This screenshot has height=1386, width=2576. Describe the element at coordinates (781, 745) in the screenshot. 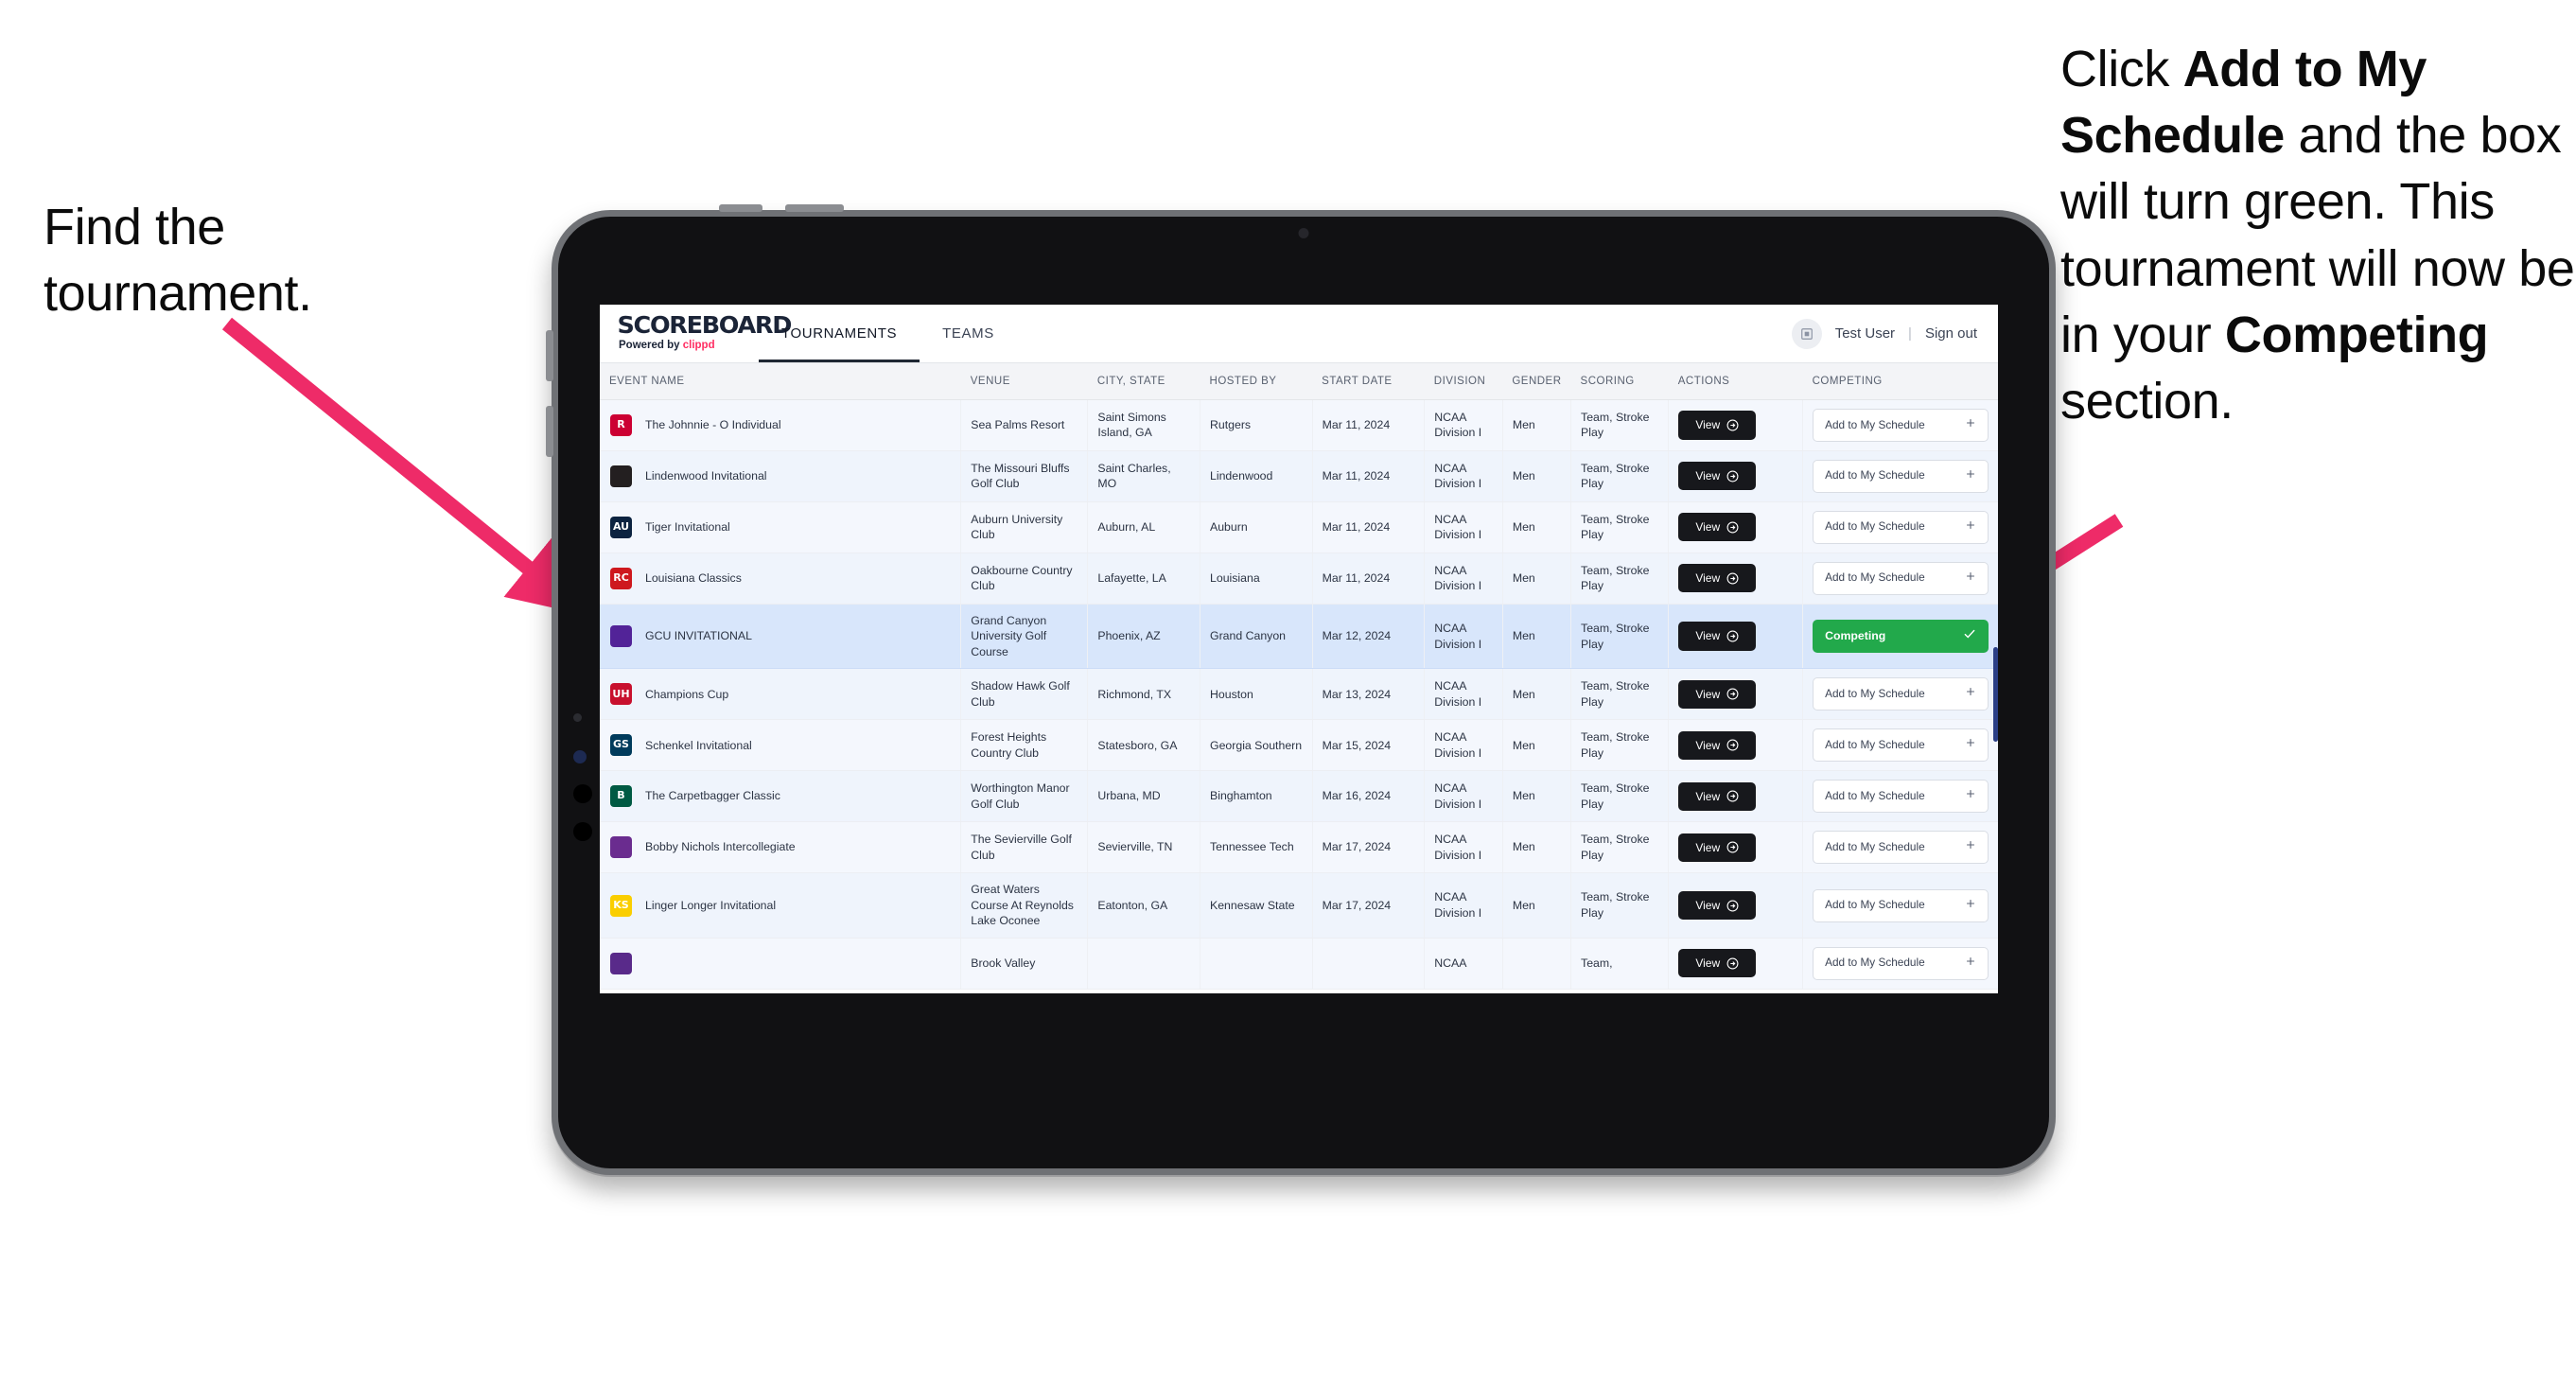

I see `cell-event-name: GS Schenkel Invitational` at that location.